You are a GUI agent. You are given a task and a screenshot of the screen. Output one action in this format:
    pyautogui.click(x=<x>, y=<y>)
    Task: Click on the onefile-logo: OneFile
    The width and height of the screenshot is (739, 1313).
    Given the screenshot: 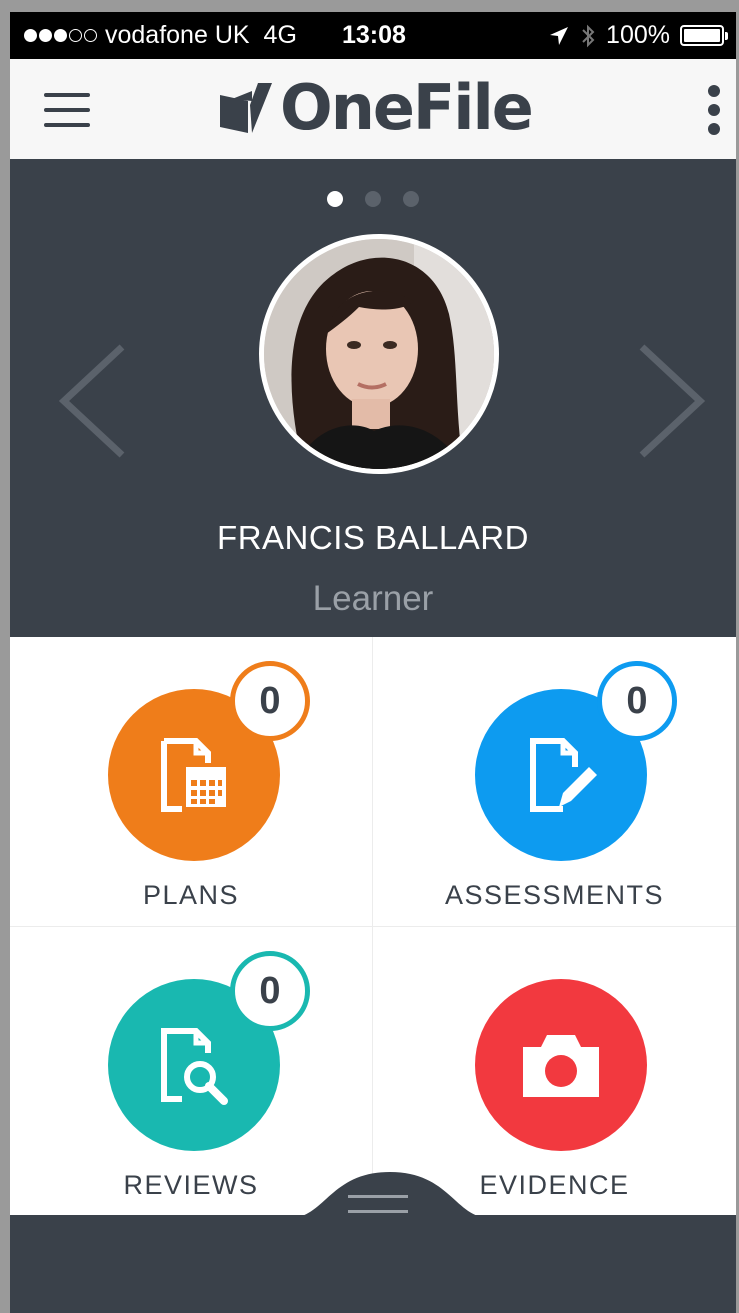 What is the action you would take?
    pyautogui.click(x=376, y=107)
    